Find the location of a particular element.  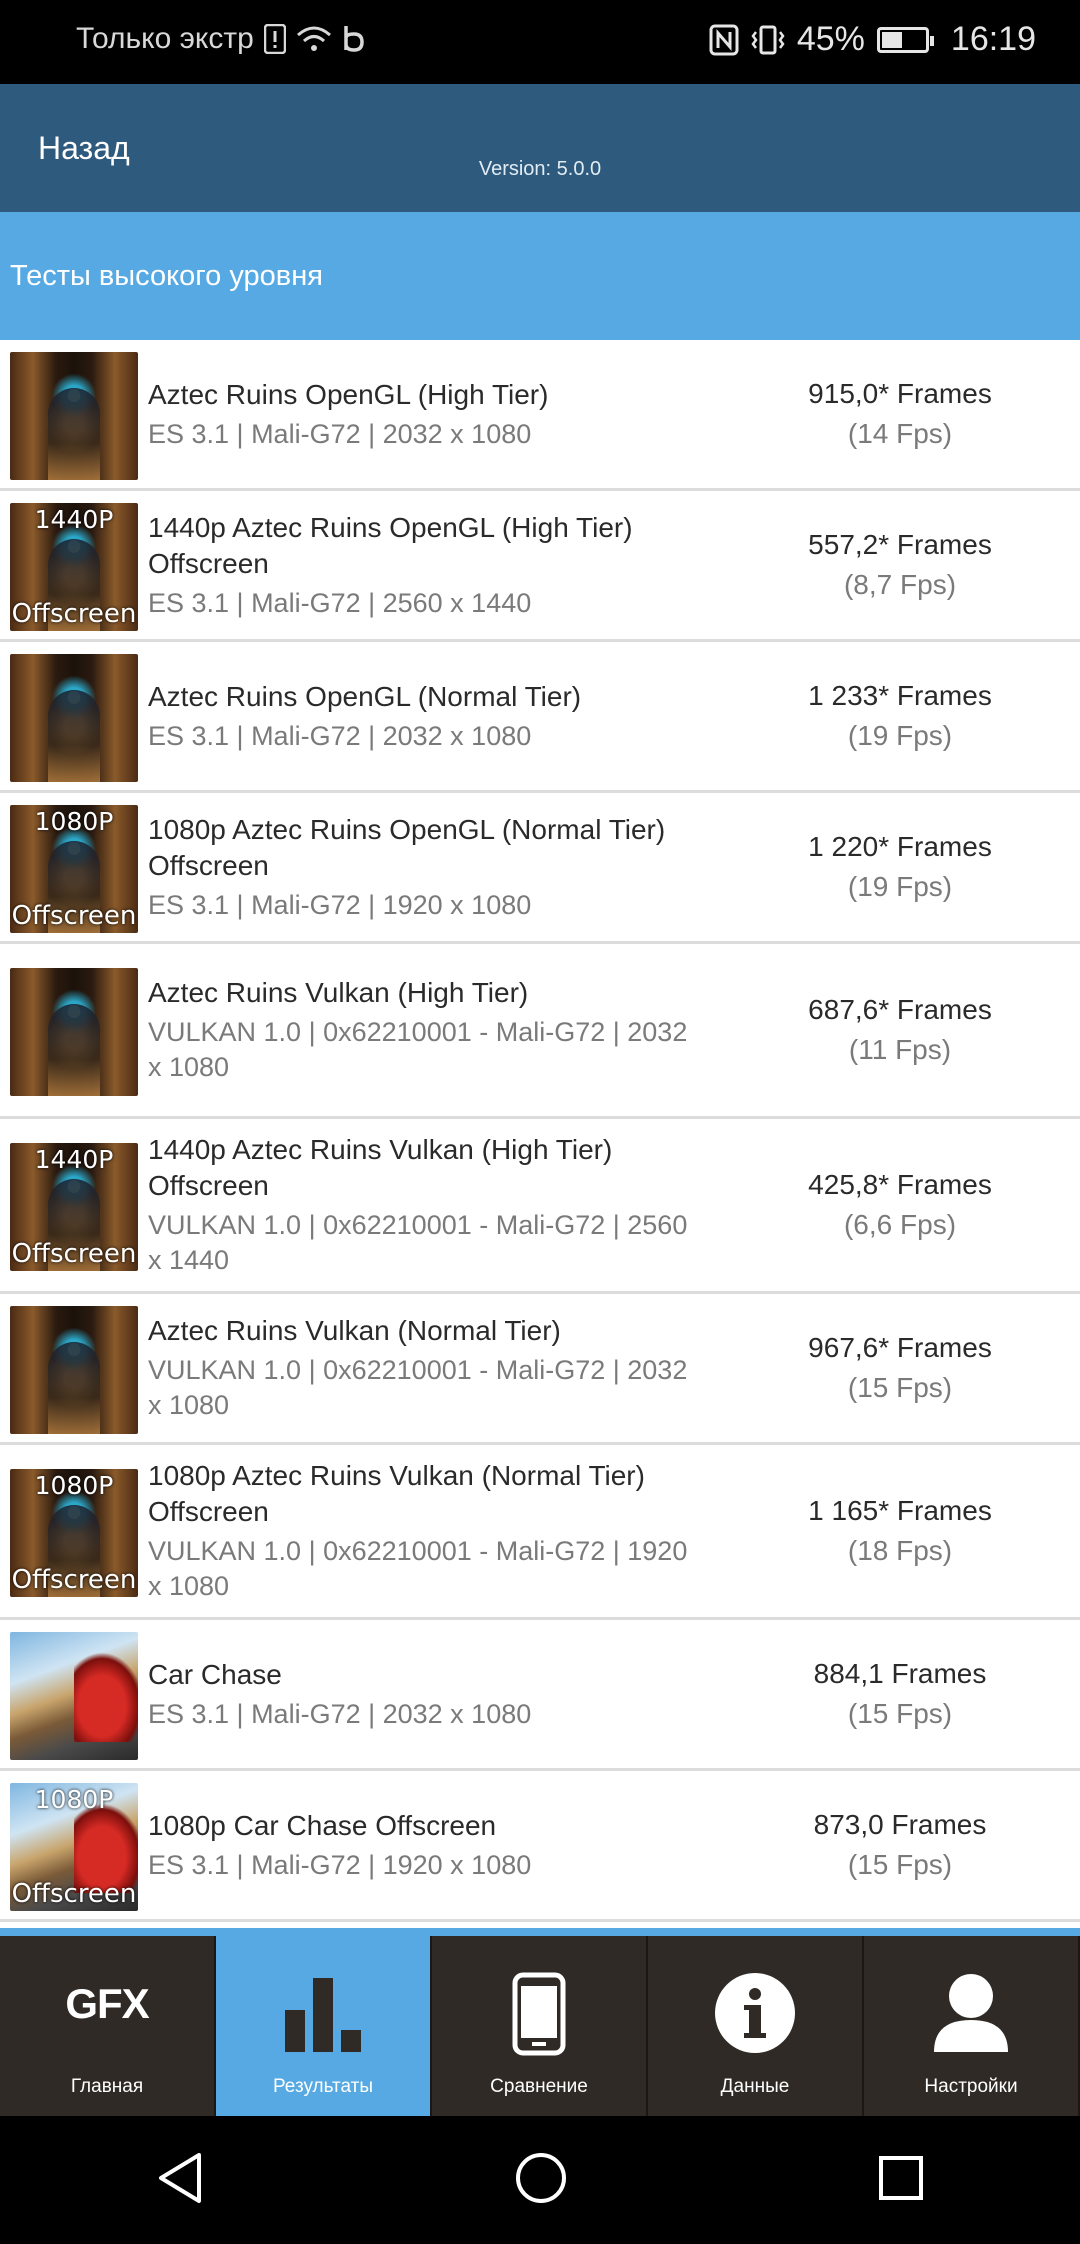

score-frames: 1 165* Frames is located at coordinates (900, 1510).